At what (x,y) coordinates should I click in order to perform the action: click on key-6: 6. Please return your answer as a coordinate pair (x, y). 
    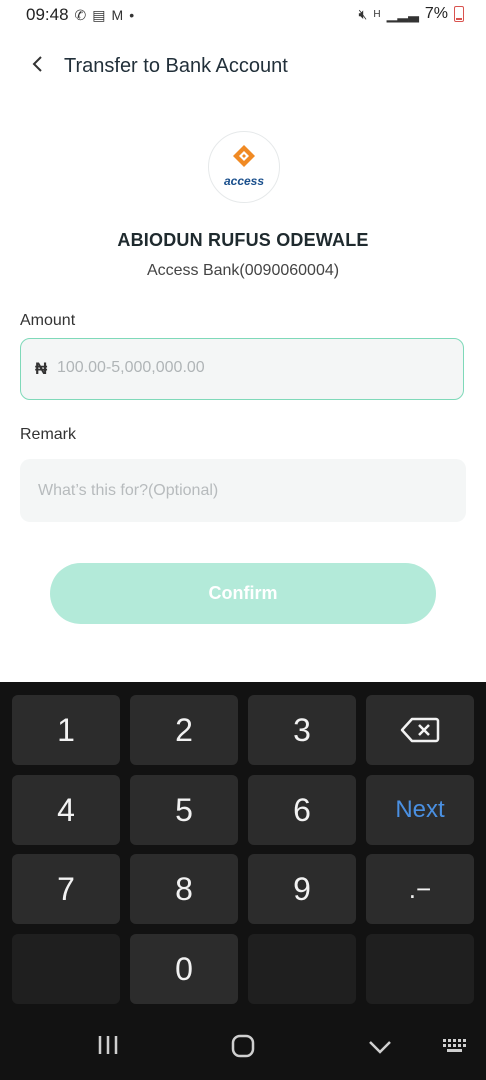
    Looking at the image, I should click on (302, 810).